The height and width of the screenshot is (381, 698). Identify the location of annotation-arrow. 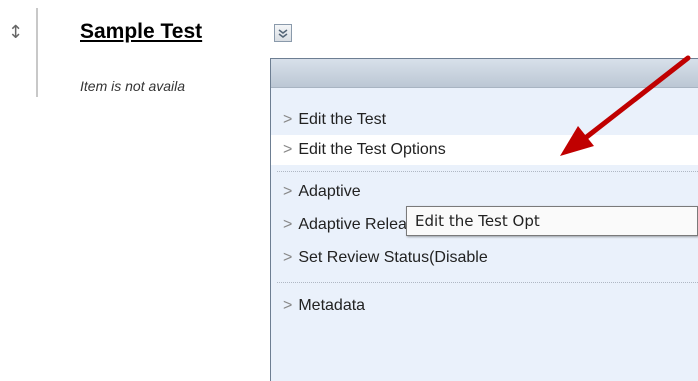
(625, 105).